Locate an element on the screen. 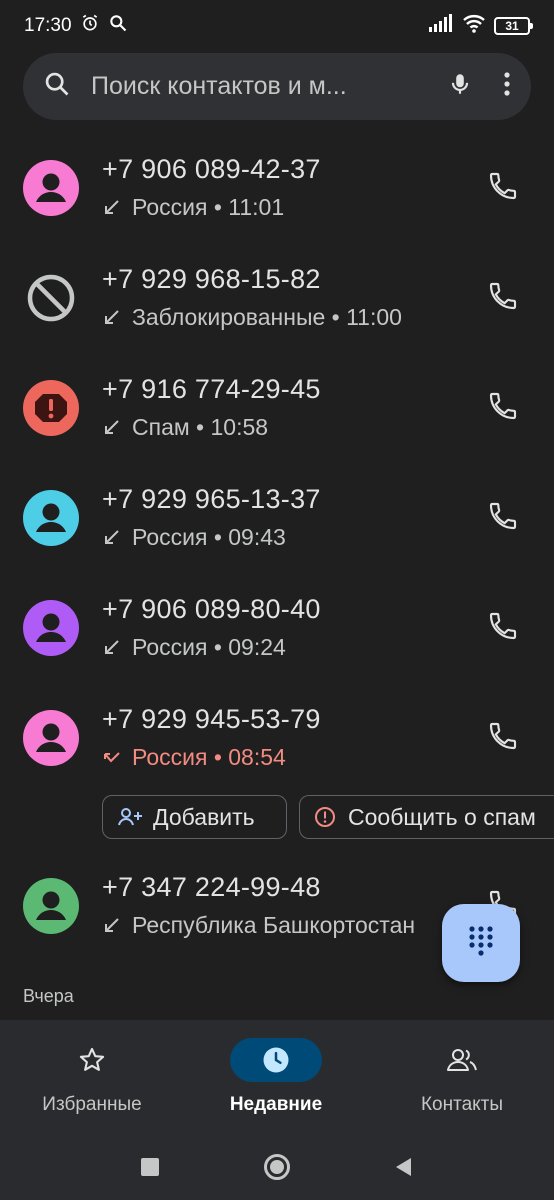 The image size is (554, 1200). bottom-navigation: Избранные Недавние Контакты is located at coordinates (277, 1080).